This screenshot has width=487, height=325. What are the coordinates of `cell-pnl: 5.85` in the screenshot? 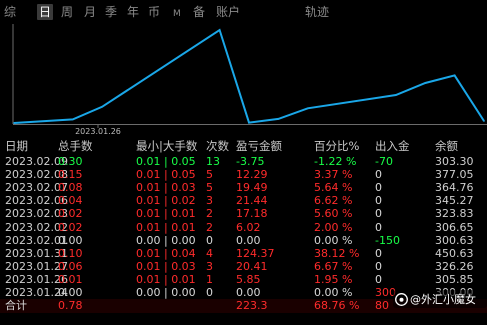 It's located at (248, 279).